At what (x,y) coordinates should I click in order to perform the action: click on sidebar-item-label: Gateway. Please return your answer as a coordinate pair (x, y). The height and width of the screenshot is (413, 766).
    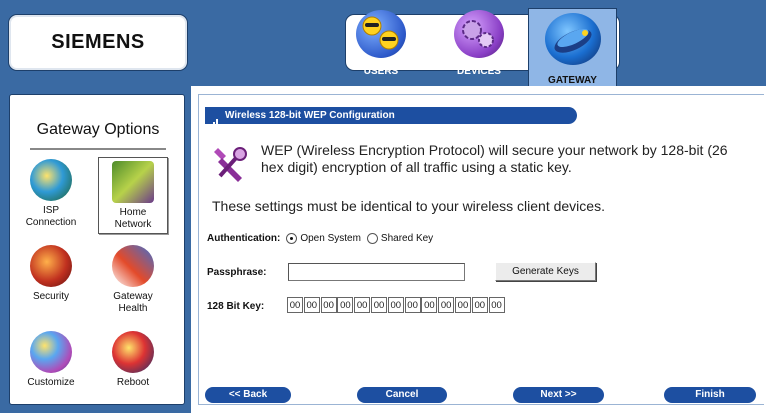
    Looking at the image, I should click on (133, 296).